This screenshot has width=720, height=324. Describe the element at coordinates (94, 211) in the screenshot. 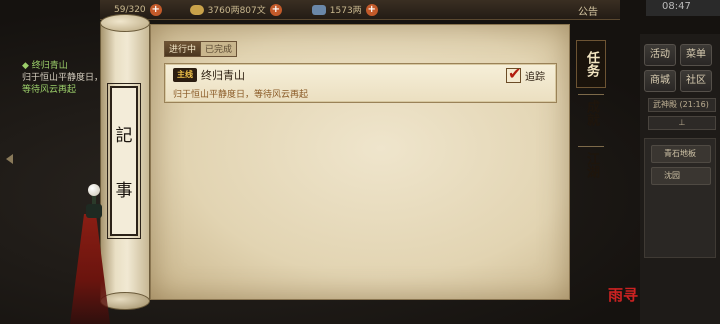

I see `tassel-knot` at that location.